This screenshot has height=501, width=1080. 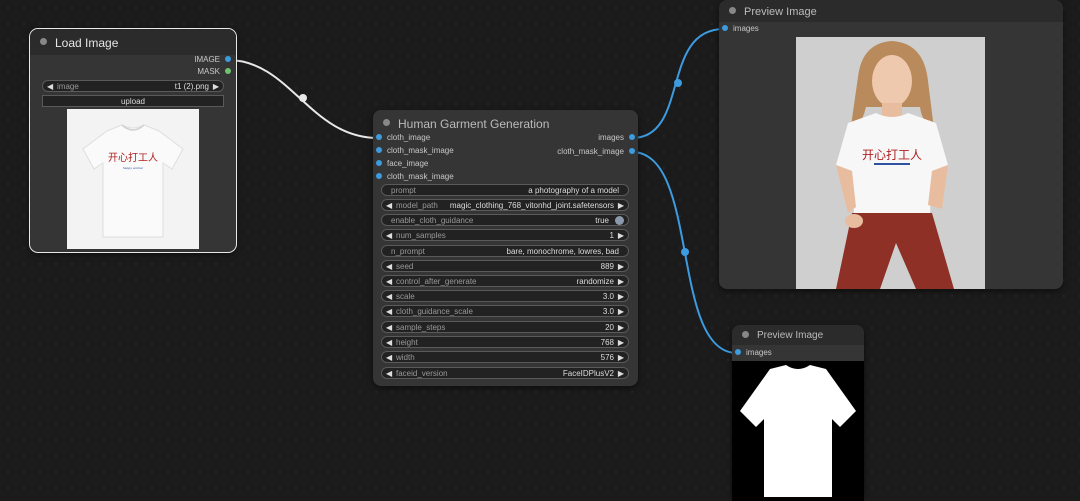 I want to click on toggle-knob-icon, so click(x=619, y=220).